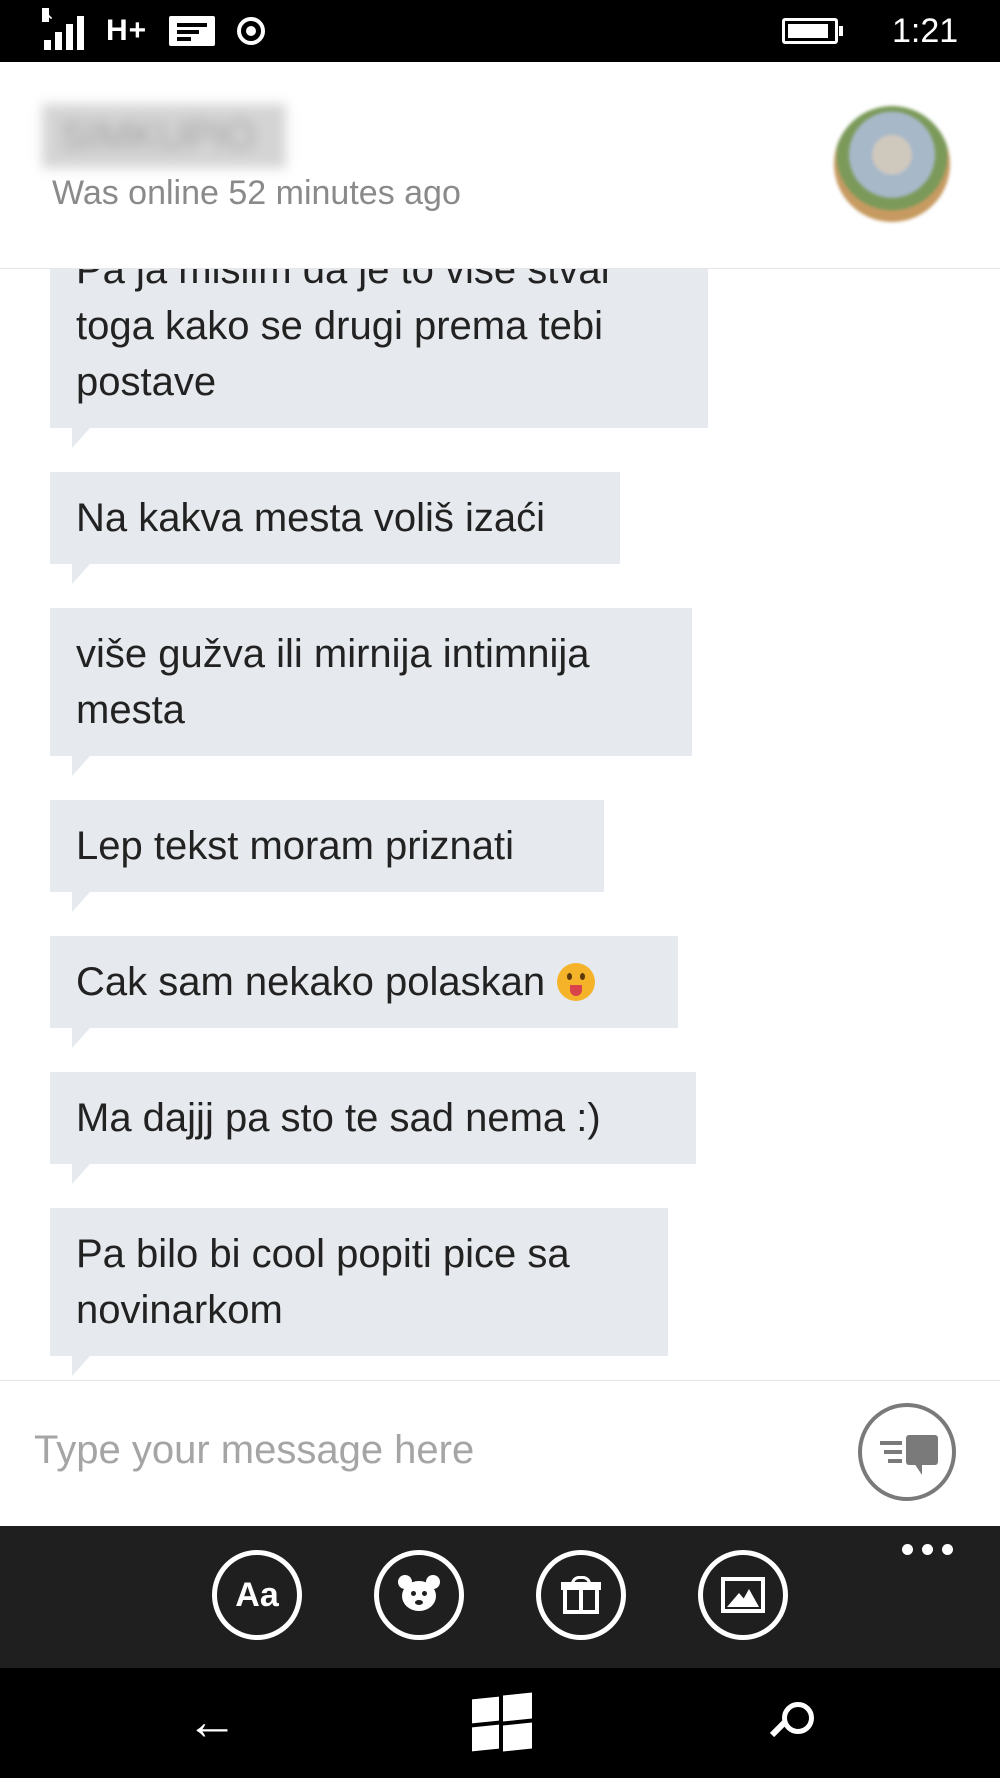 The width and height of the screenshot is (1000, 1778). I want to click on composer, so click(500, 1453).